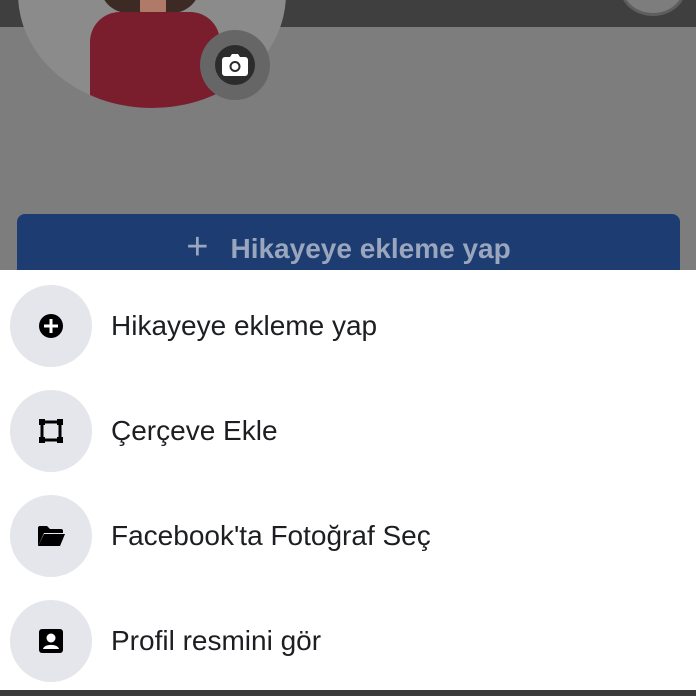 This screenshot has height=696, width=696. I want to click on change-photo-button, so click(235, 65).